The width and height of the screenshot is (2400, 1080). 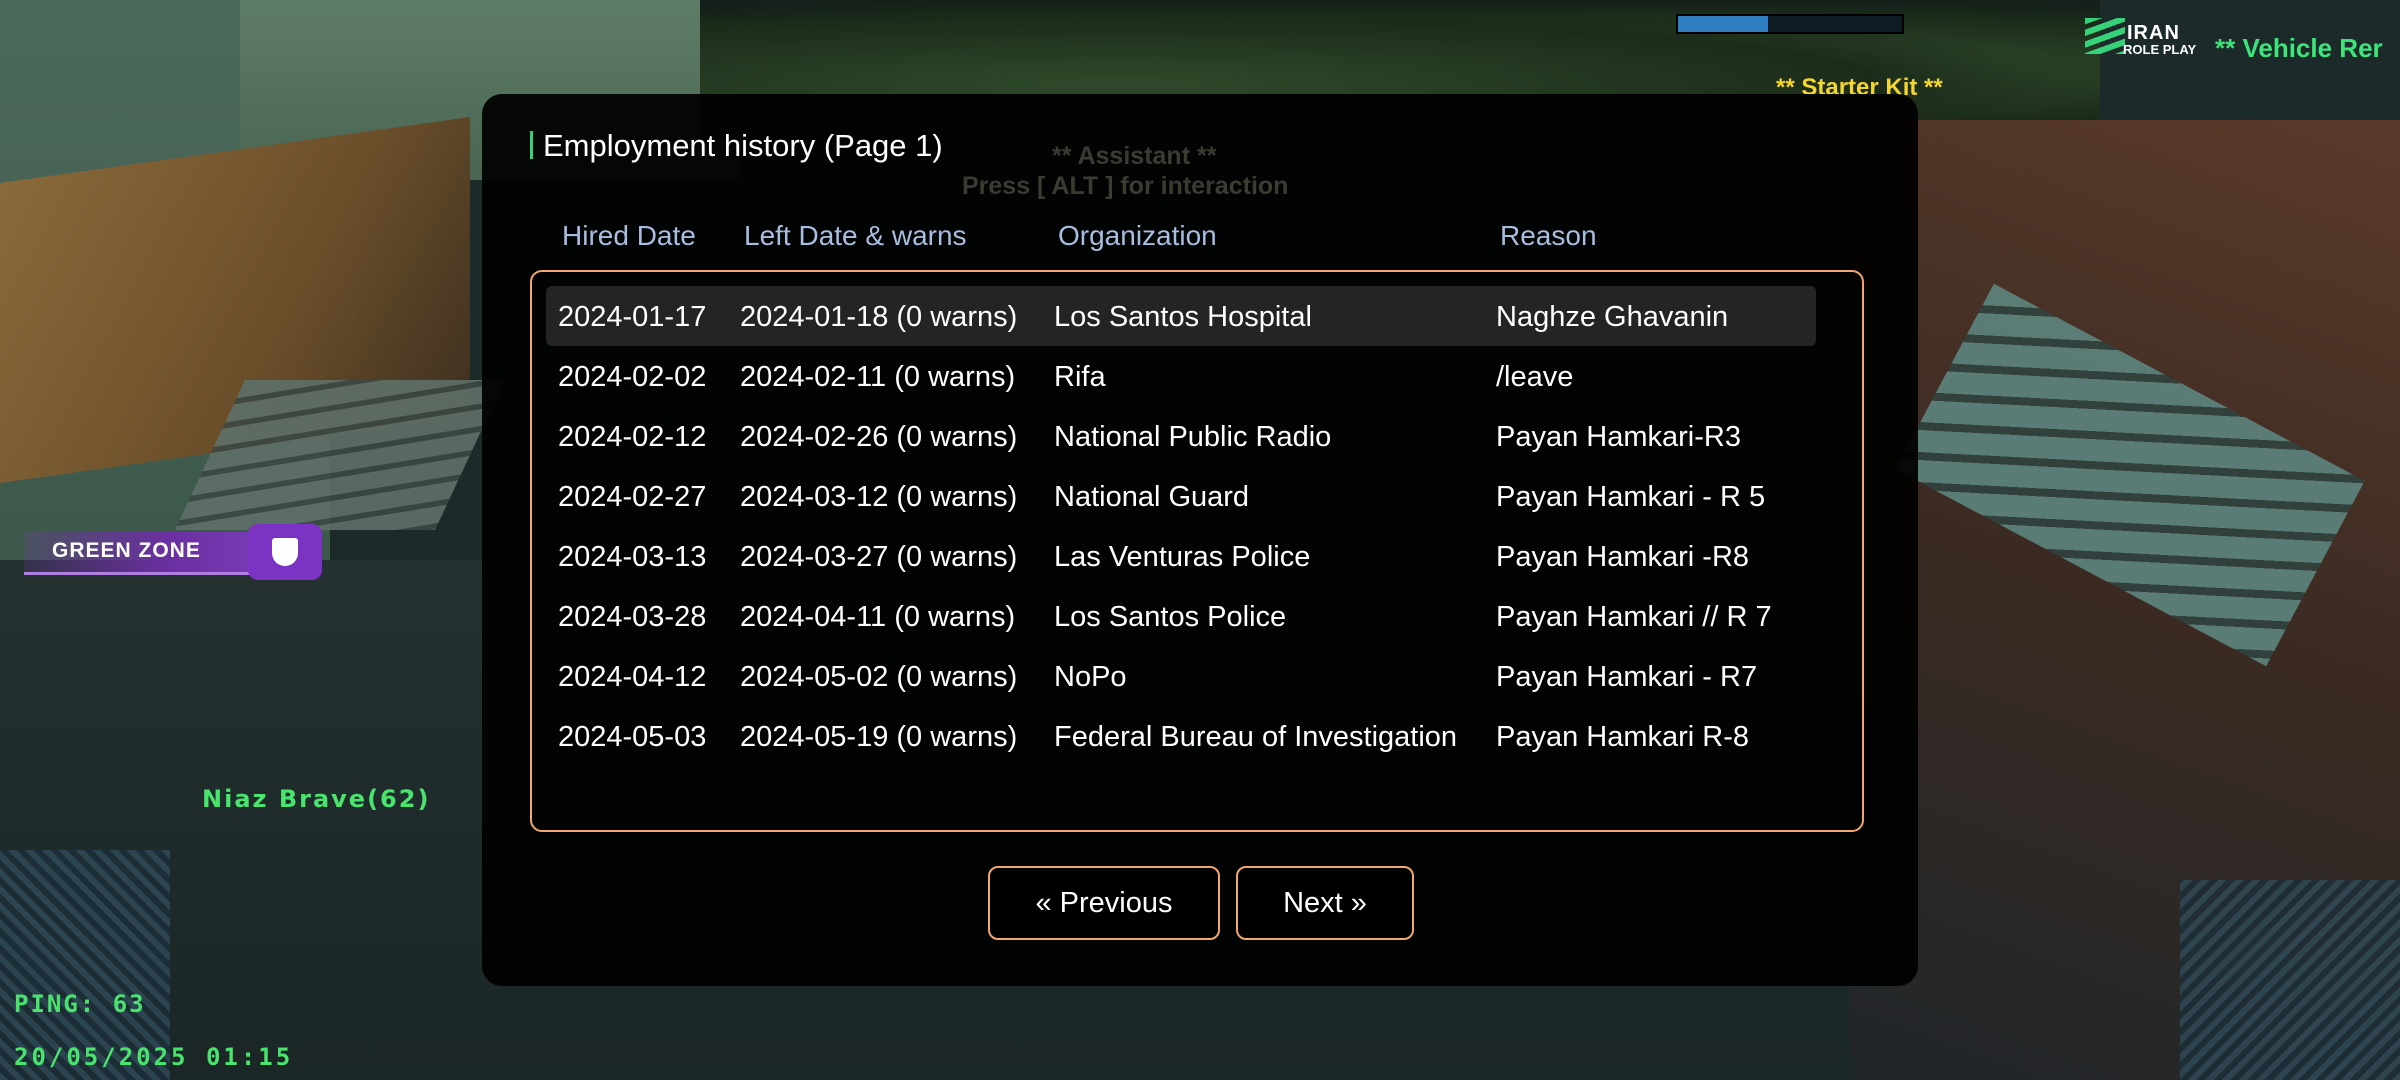 I want to click on cell-reason: Payan Hamkari - R7, so click(x=1627, y=677).